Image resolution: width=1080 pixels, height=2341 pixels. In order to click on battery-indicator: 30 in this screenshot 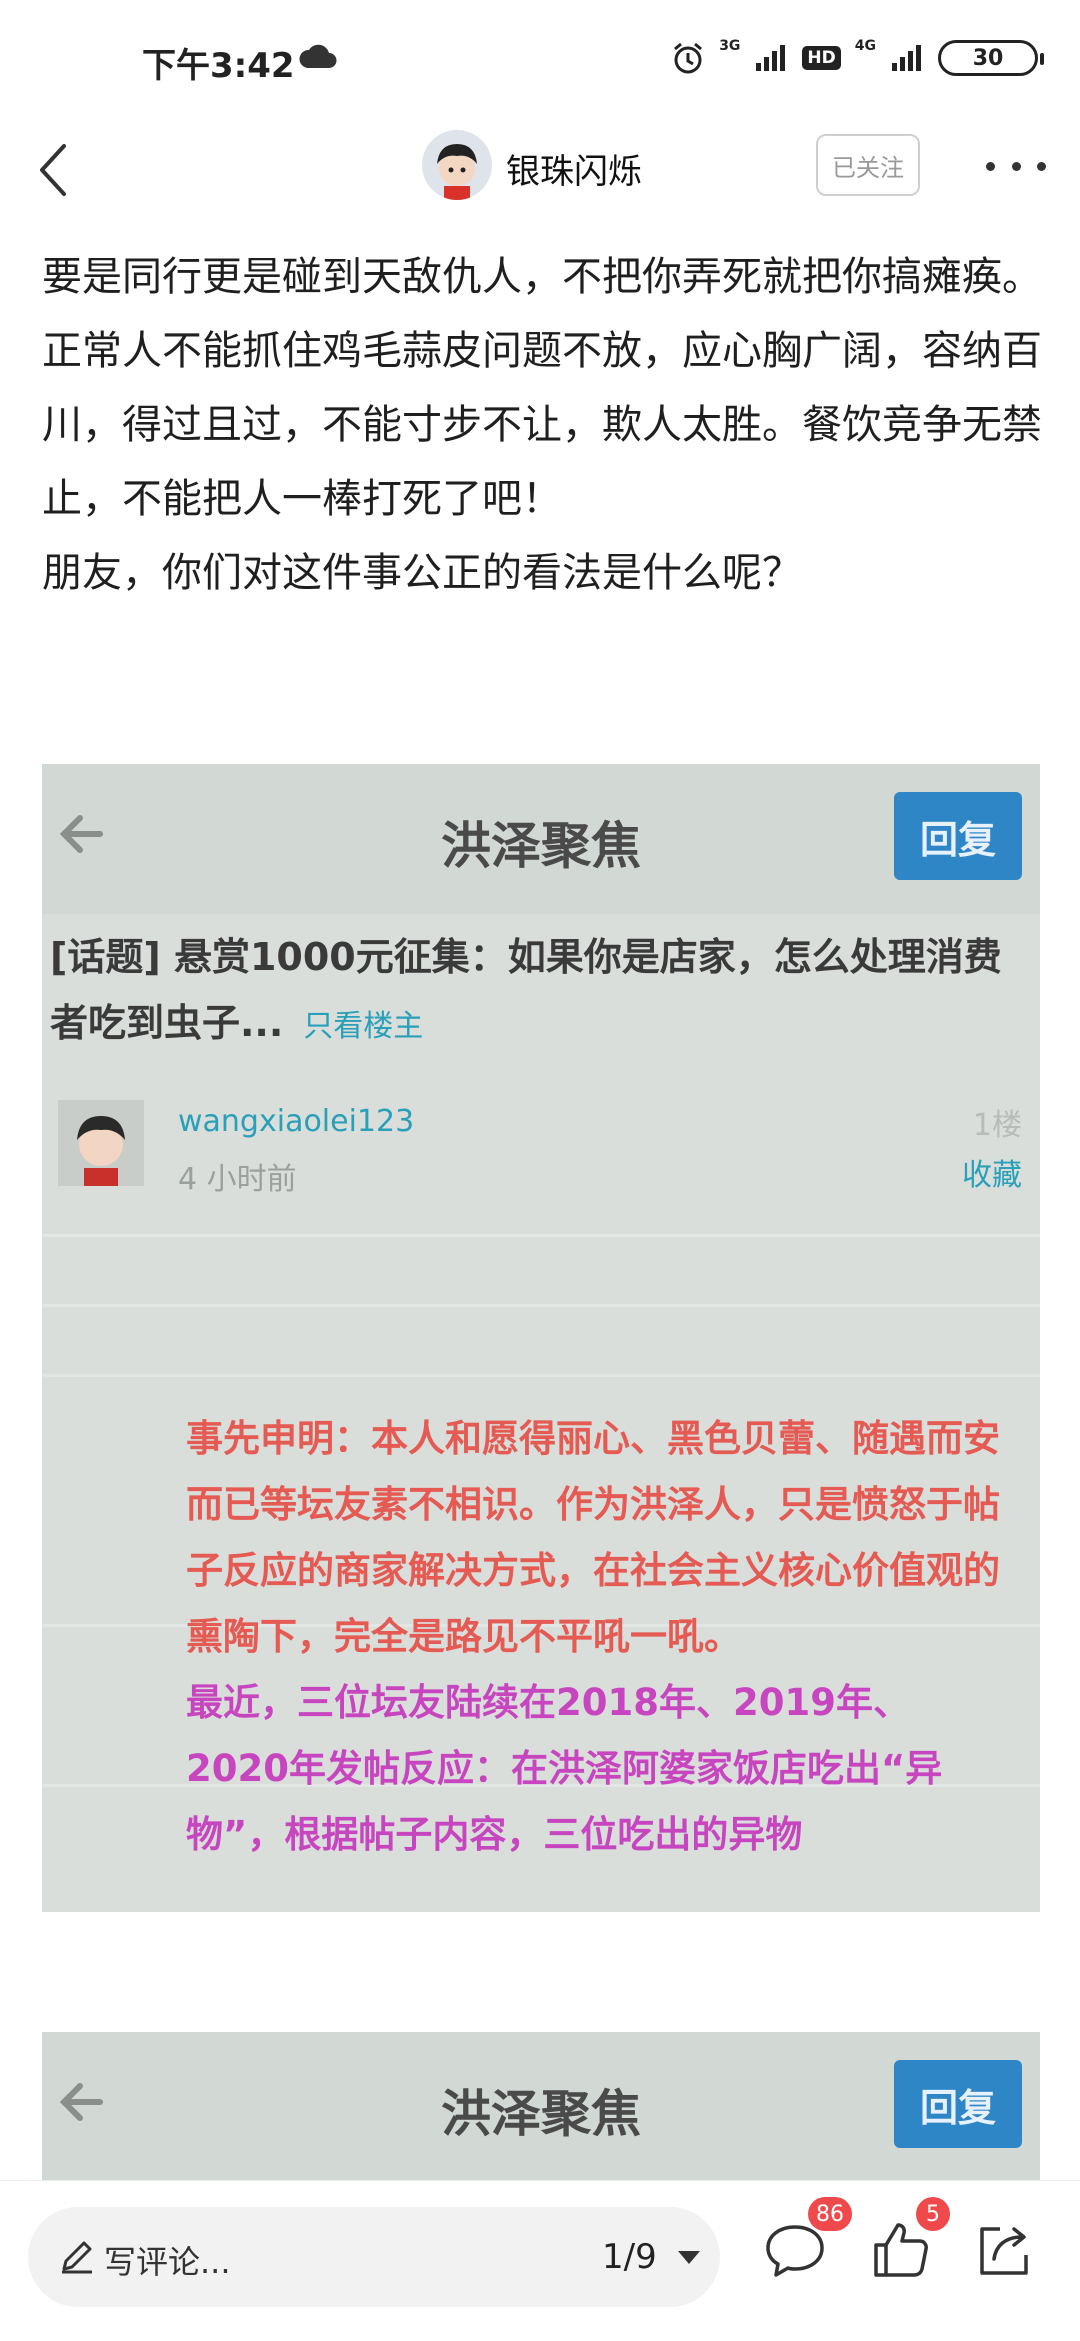, I will do `click(991, 58)`.